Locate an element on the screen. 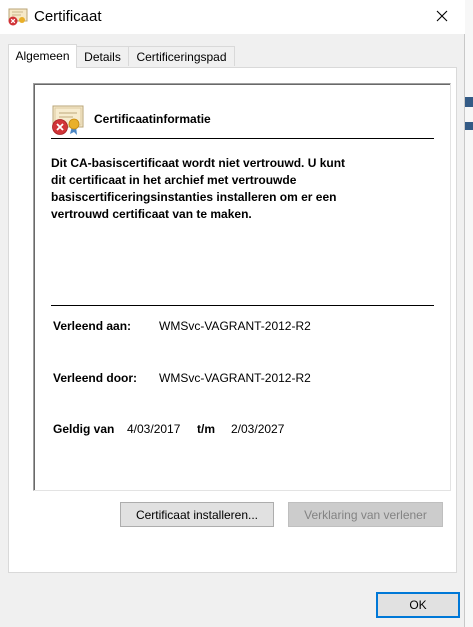 The width and height of the screenshot is (473, 627). close-button is located at coordinates (442, 17).